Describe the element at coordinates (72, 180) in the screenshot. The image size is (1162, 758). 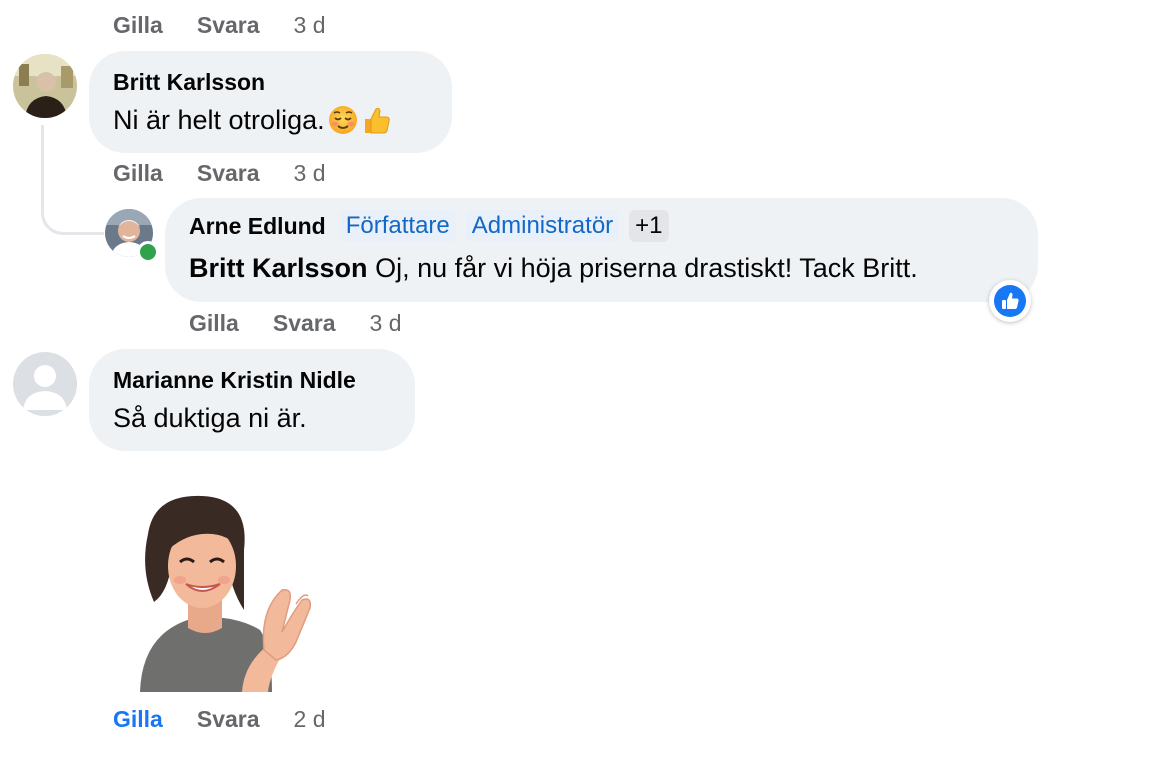
I see `thread-connector` at that location.